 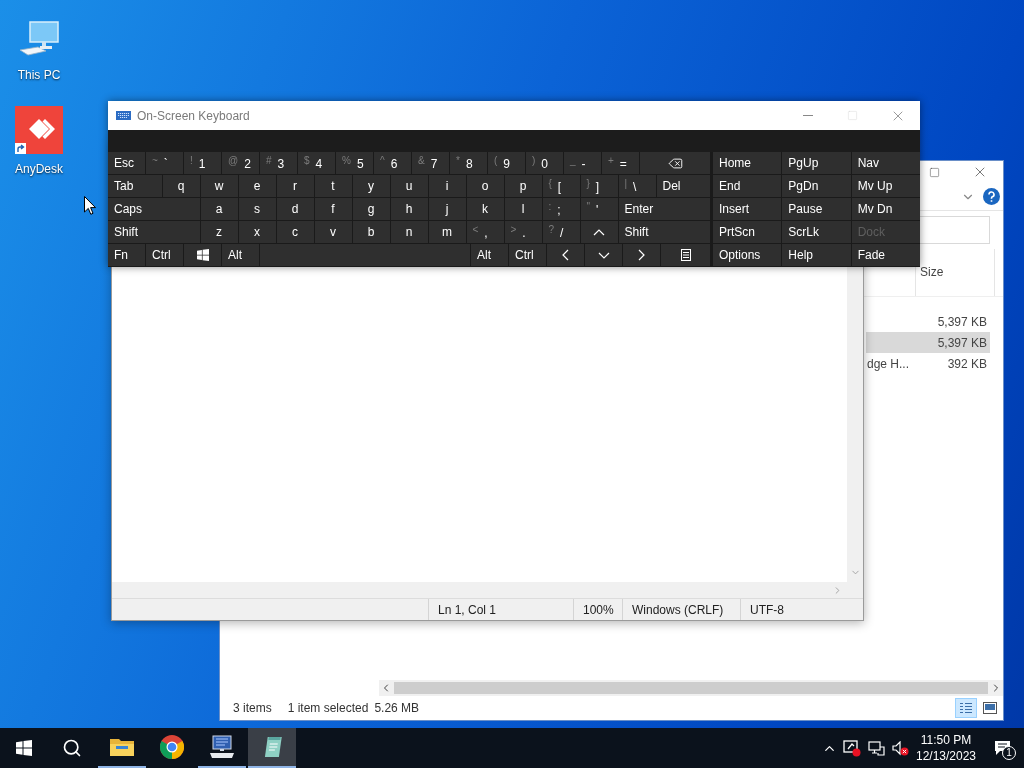 What do you see at coordinates (252, 708) in the screenshot?
I see `status-text: 3 items` at bounding box center [252, 708].